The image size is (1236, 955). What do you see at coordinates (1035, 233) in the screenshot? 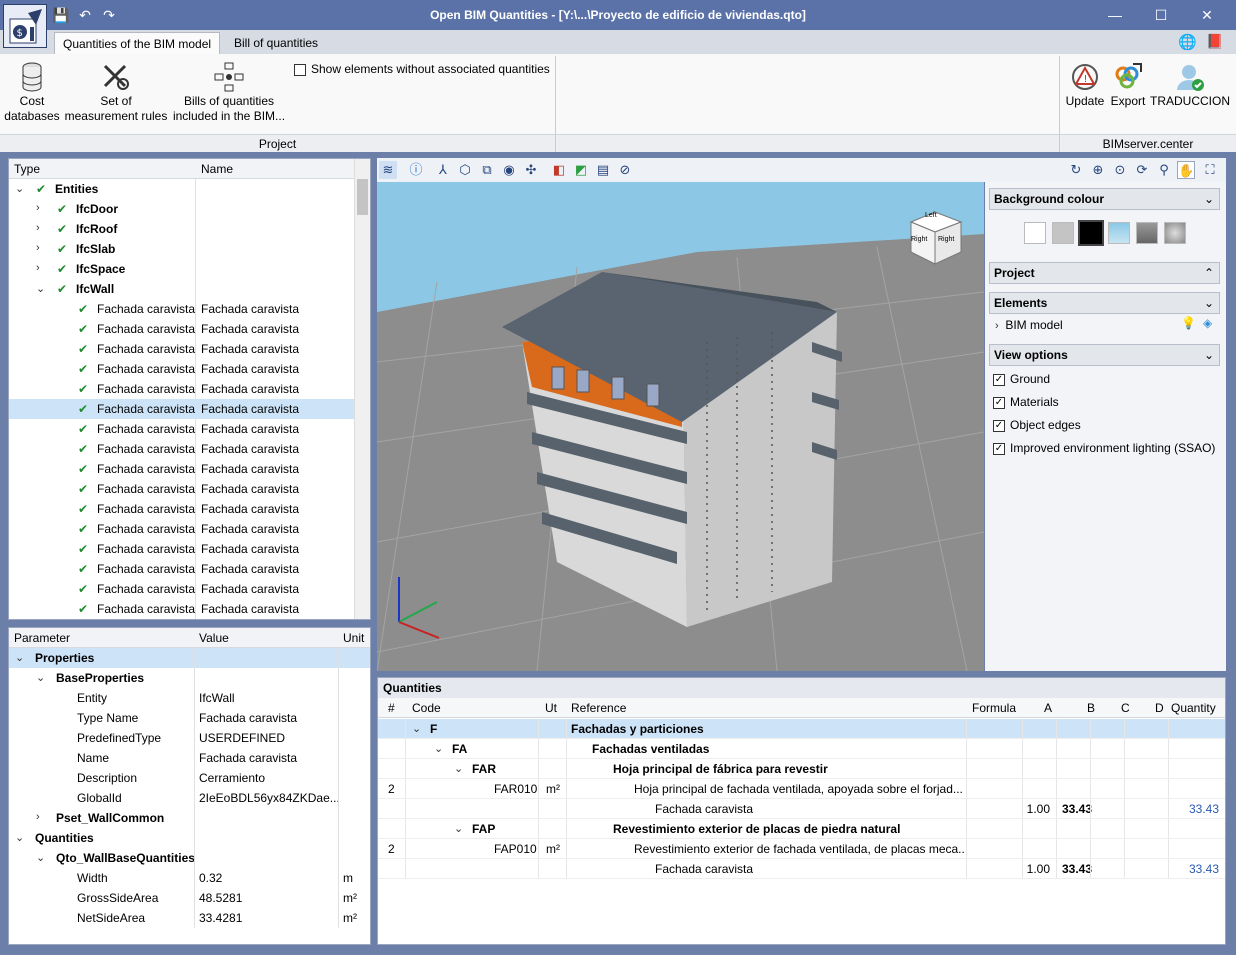
I see `swatch-white` at bounding box center [1035, 233].